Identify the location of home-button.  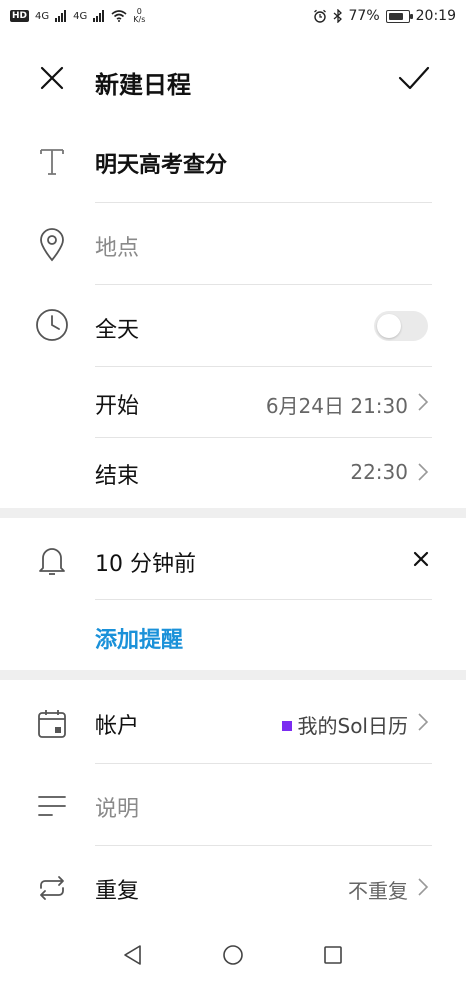
(233, 955).